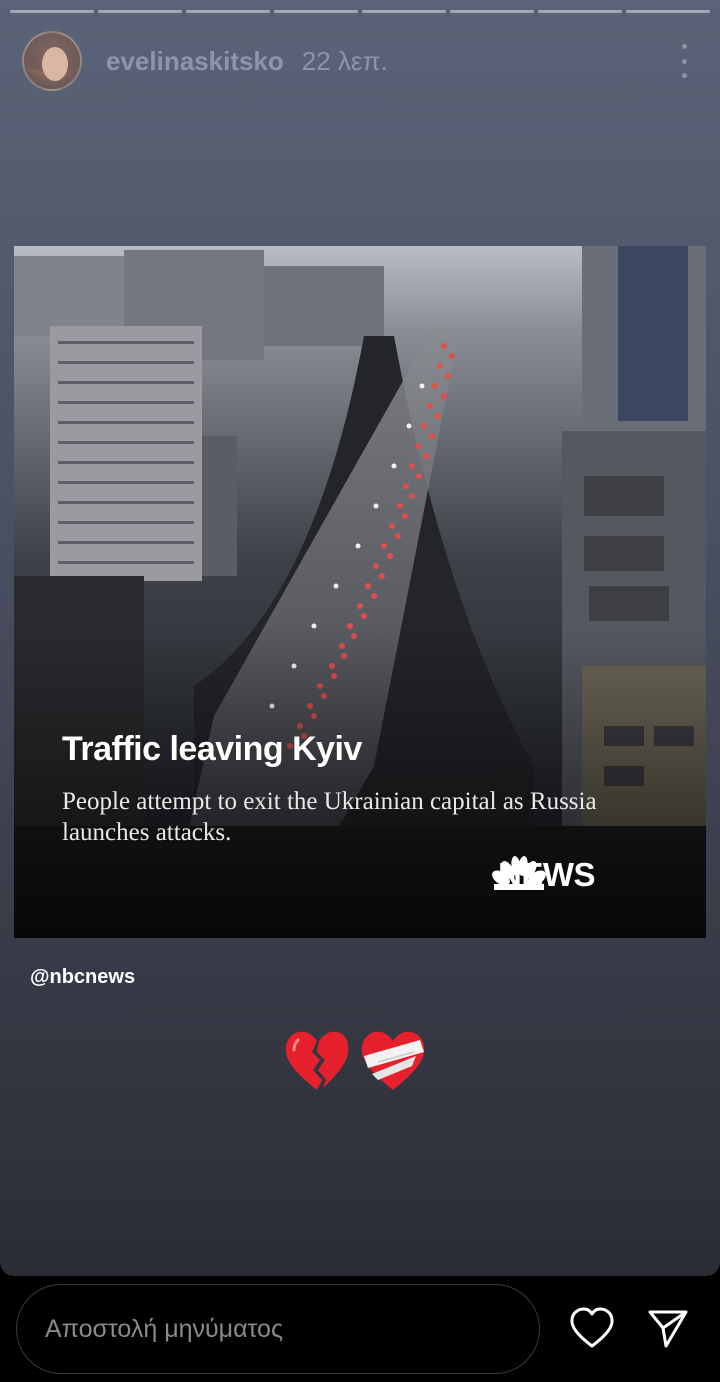 The image size is (720, 1382). Describe the element at coordinates (519, 873) in the screenshot. I see `nbc-peacock-icon` at that location.